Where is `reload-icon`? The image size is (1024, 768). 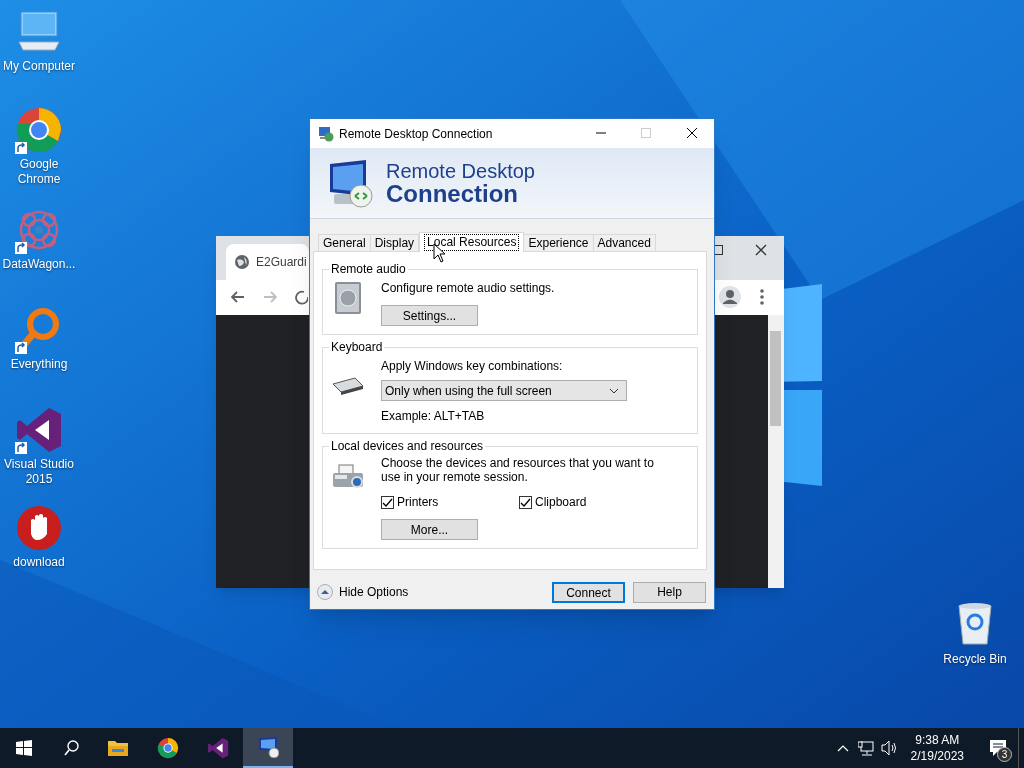 reload-icon is located at coordinates (301, 297).